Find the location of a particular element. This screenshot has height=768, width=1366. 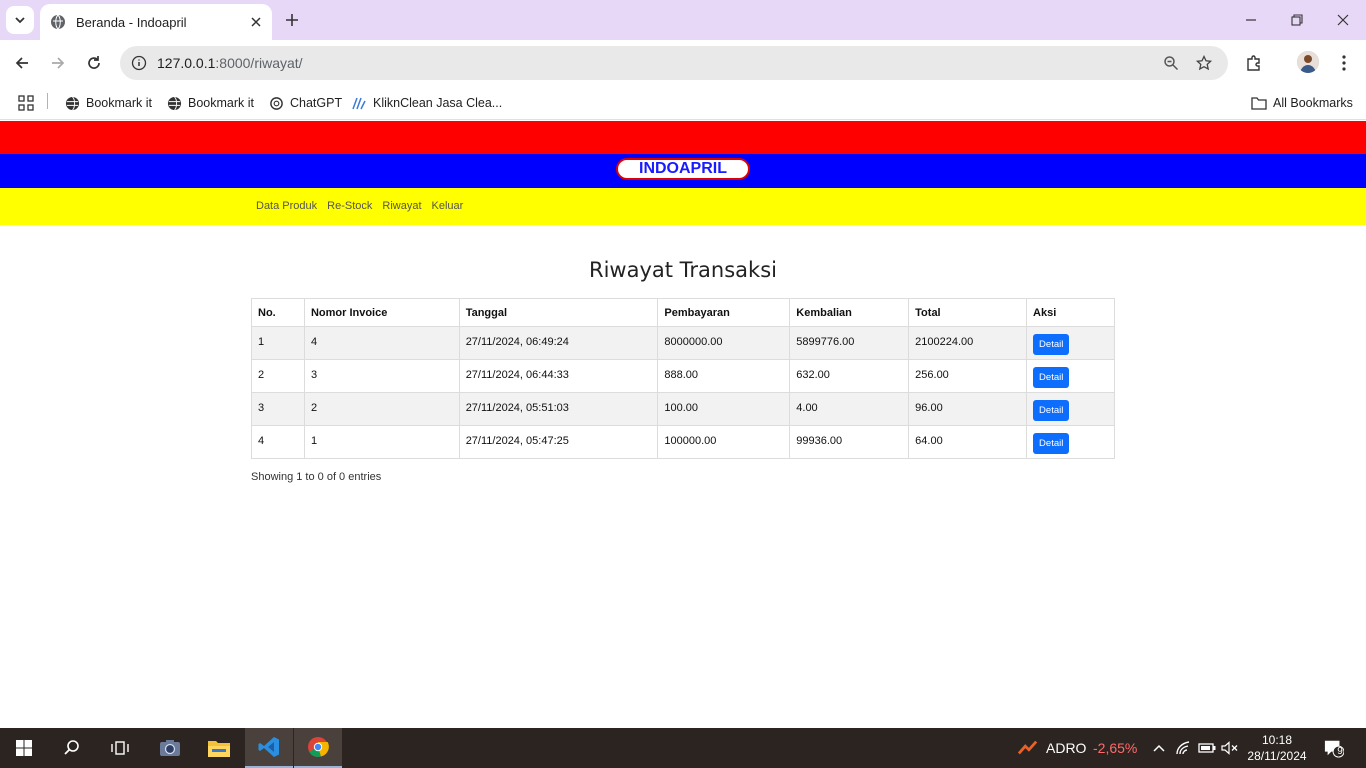

zoom-icon is located at coordinates (1171, 63).